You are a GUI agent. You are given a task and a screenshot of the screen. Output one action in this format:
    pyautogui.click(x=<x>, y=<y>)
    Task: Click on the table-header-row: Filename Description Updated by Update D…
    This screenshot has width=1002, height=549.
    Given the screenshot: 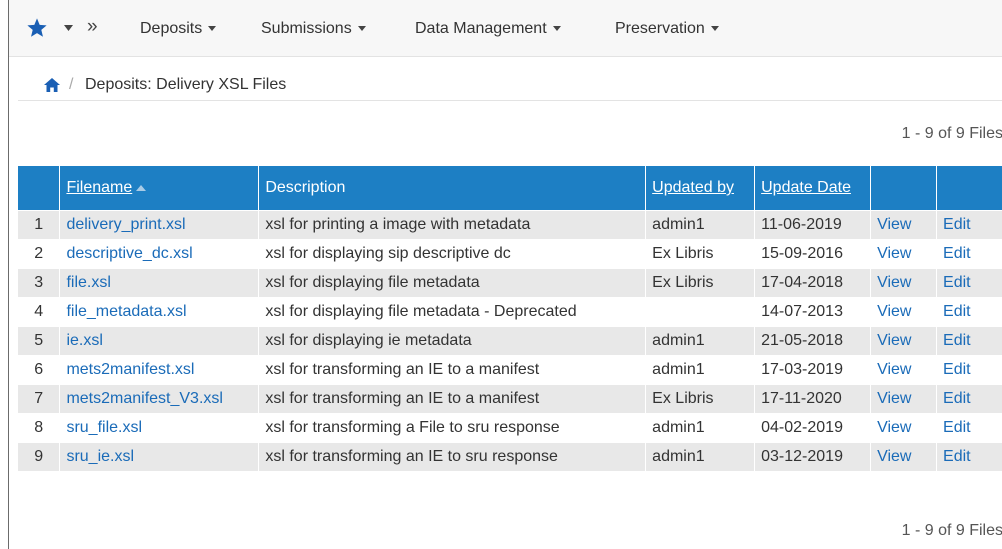 What is the action you would take?
    pyautogui.click(x=510, y=188)
    